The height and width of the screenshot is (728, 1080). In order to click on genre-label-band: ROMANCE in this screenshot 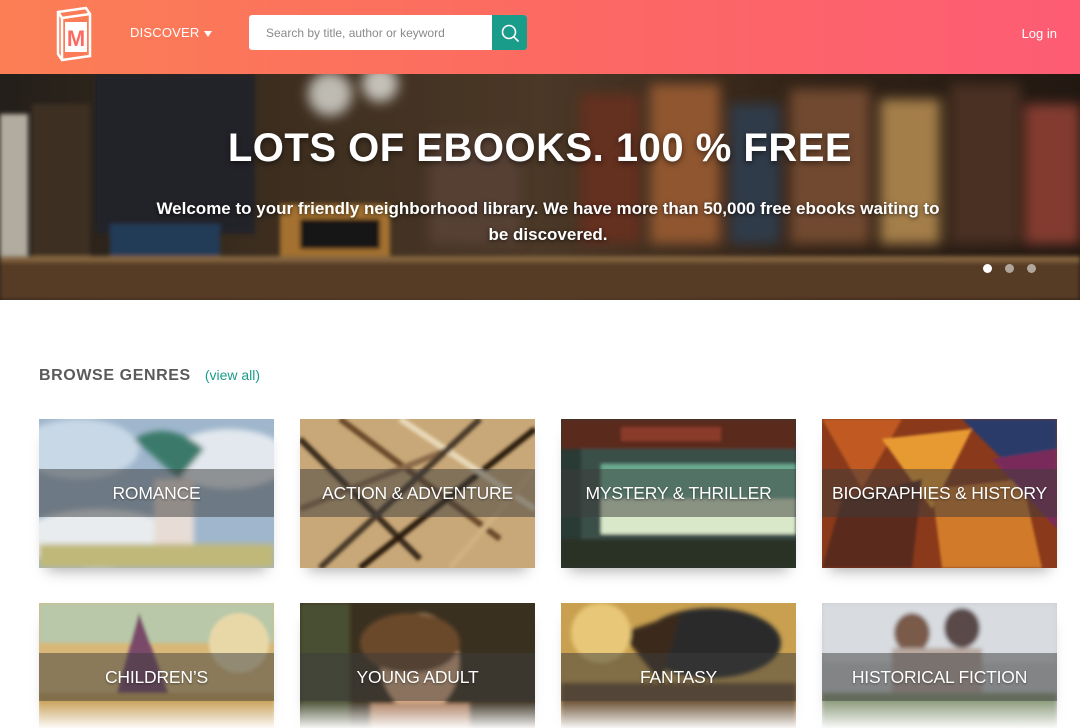, I will do `click(156, 493)`.